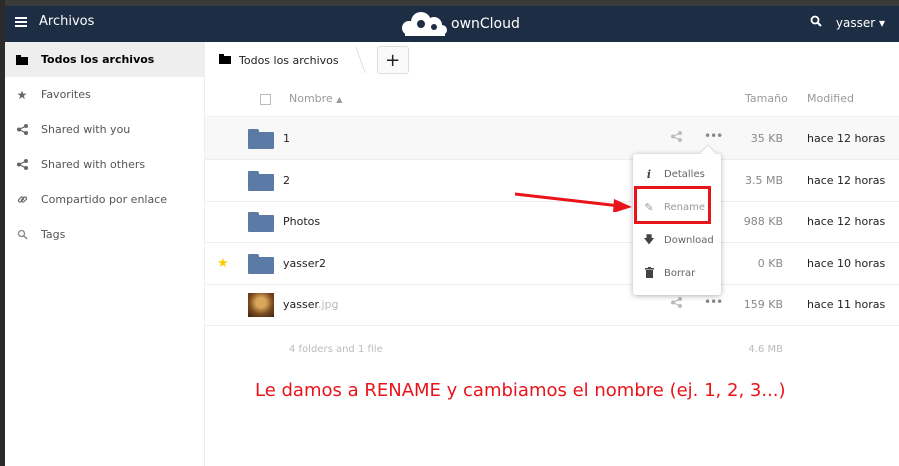  I want to click on file-name-text: Photos, so click(302, 221).